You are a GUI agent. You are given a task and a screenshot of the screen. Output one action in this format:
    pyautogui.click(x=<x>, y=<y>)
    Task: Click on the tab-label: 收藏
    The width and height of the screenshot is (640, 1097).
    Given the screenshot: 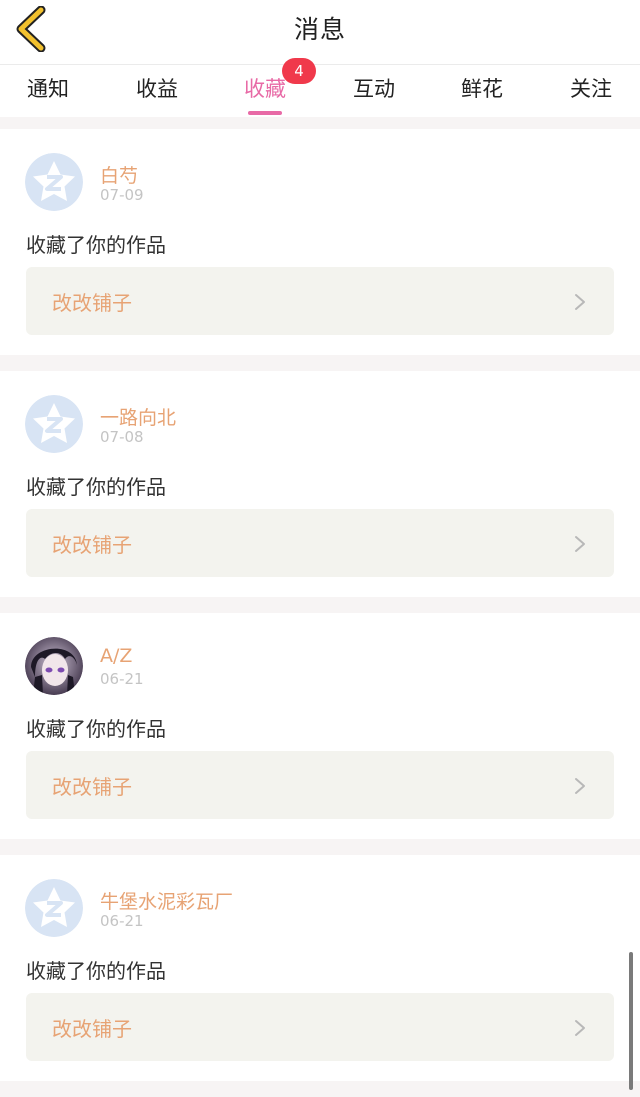 What is the action you would take?
    pyautogui.click(x=265, y=89)
    